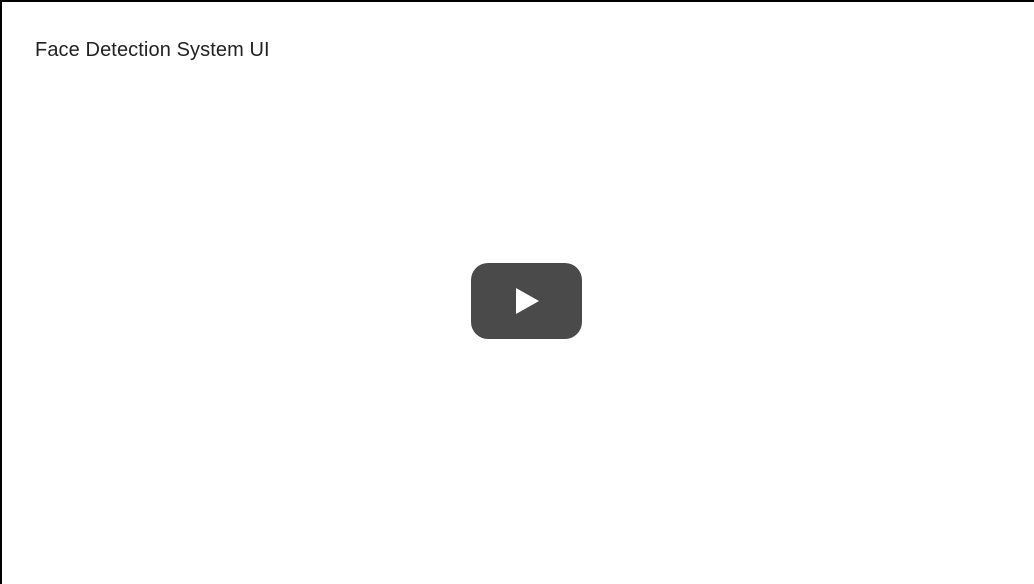 The height and width of the screenshot is (584, 1034). What do you see at coordinates (152, 50) in the screenshot?
I see `video-title: Face Detection System UI` at bounding box center [152, 50].